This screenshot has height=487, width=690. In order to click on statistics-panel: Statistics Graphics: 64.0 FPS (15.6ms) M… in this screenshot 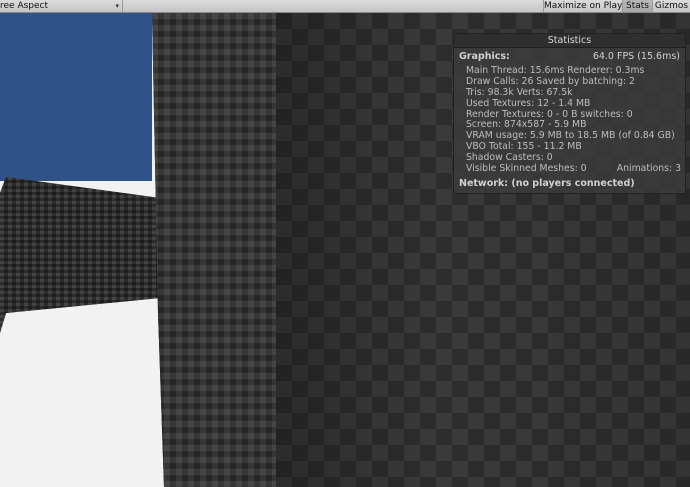, I will do `click(569, 113)`.